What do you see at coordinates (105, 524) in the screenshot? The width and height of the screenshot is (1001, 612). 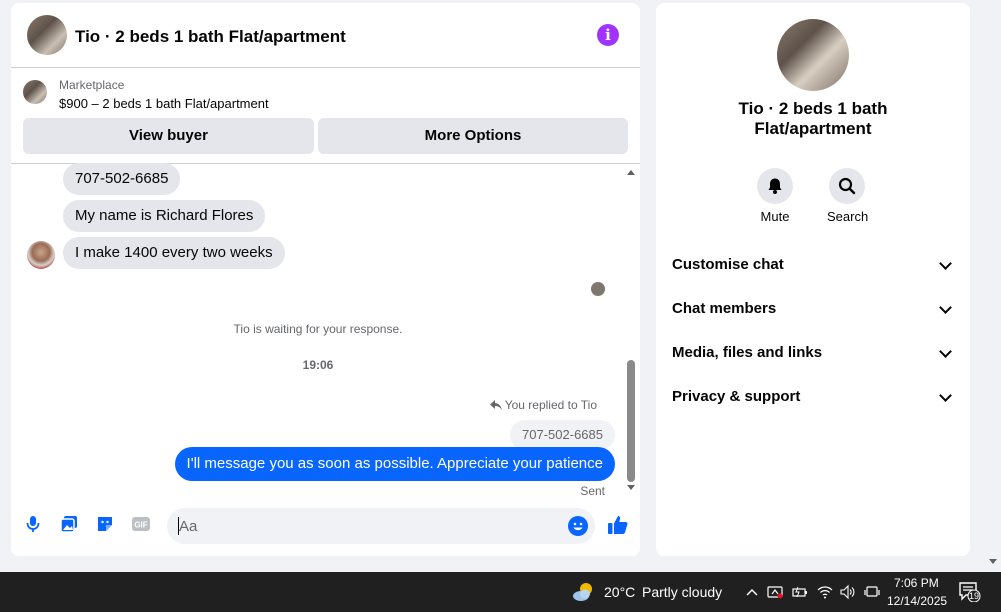 I see `sticker-icon` at bounding box center [105, 524].